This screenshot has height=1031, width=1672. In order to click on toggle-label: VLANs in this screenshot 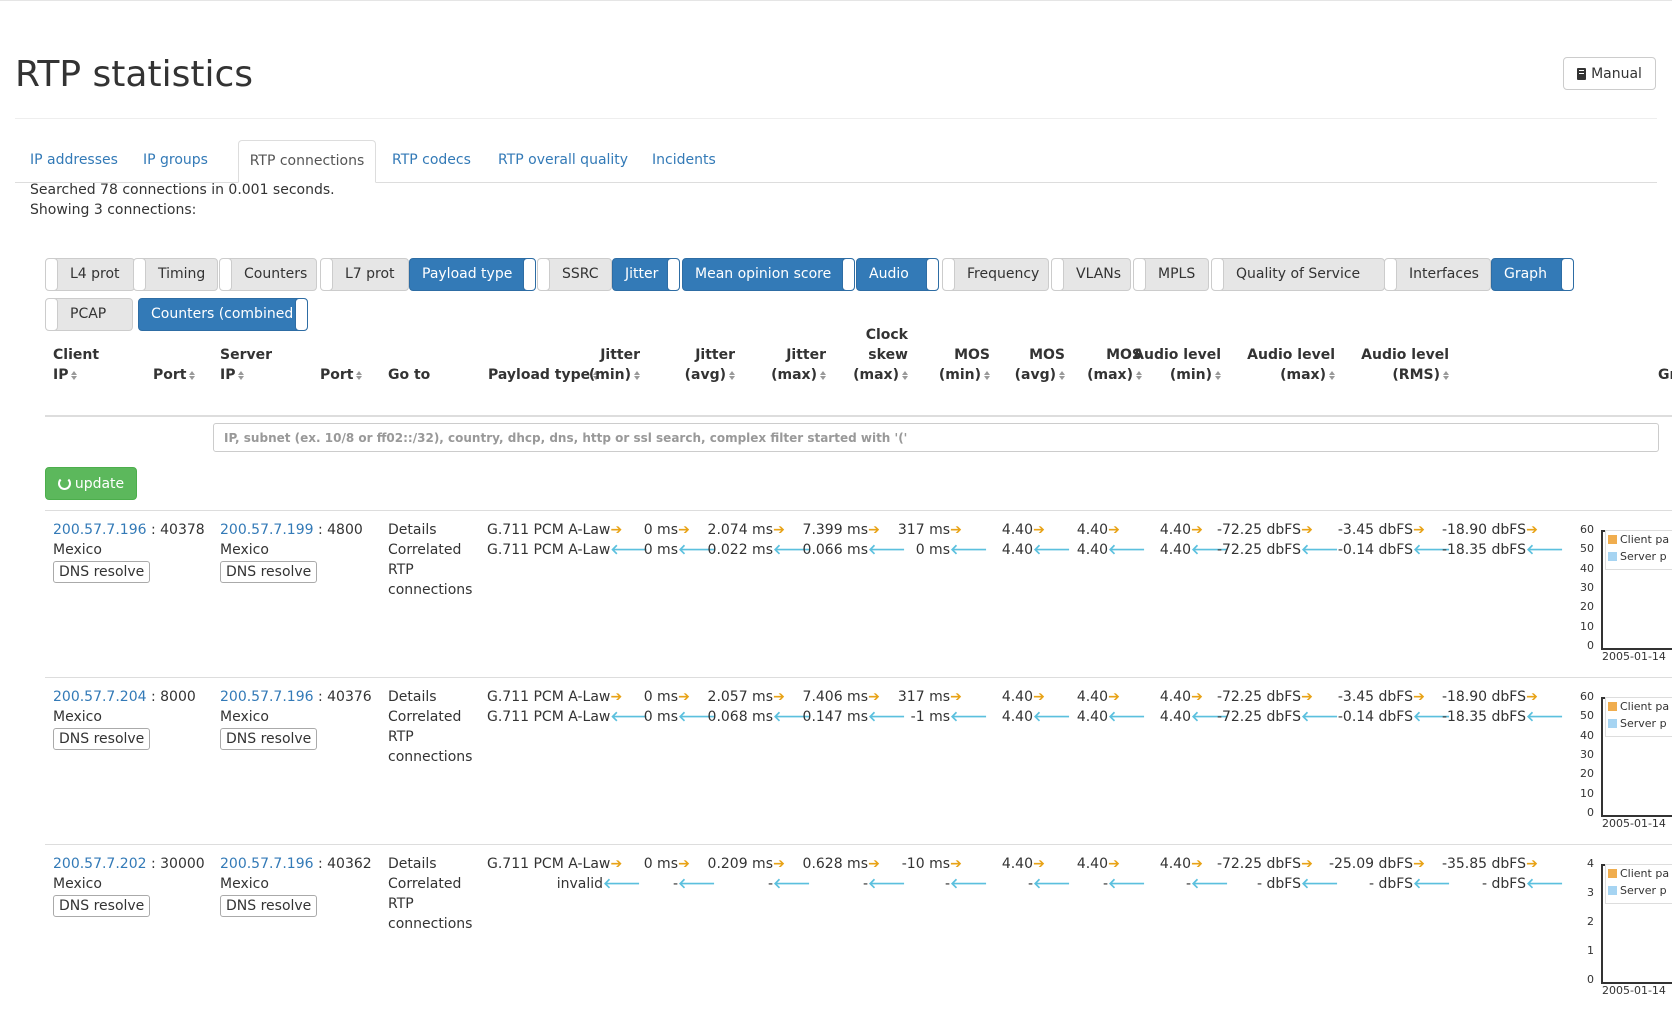, I will do `click(1099, 274)`.